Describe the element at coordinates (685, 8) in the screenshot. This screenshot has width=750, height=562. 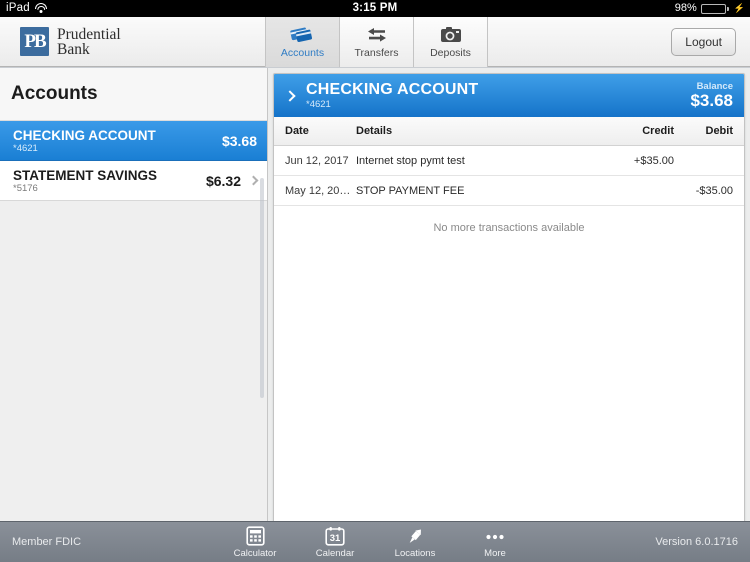
I see `battery-percent-label: 98%` at that location.